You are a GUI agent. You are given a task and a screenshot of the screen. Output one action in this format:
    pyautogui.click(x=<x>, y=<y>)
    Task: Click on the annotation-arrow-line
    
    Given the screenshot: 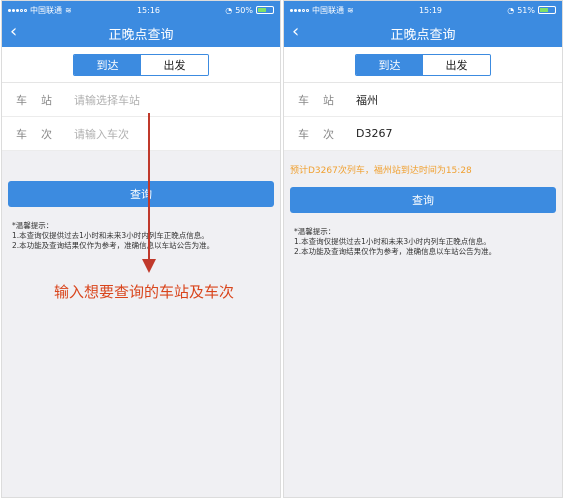 What is the action you would take?
    pyautogui.click(x=149, y=188)
    